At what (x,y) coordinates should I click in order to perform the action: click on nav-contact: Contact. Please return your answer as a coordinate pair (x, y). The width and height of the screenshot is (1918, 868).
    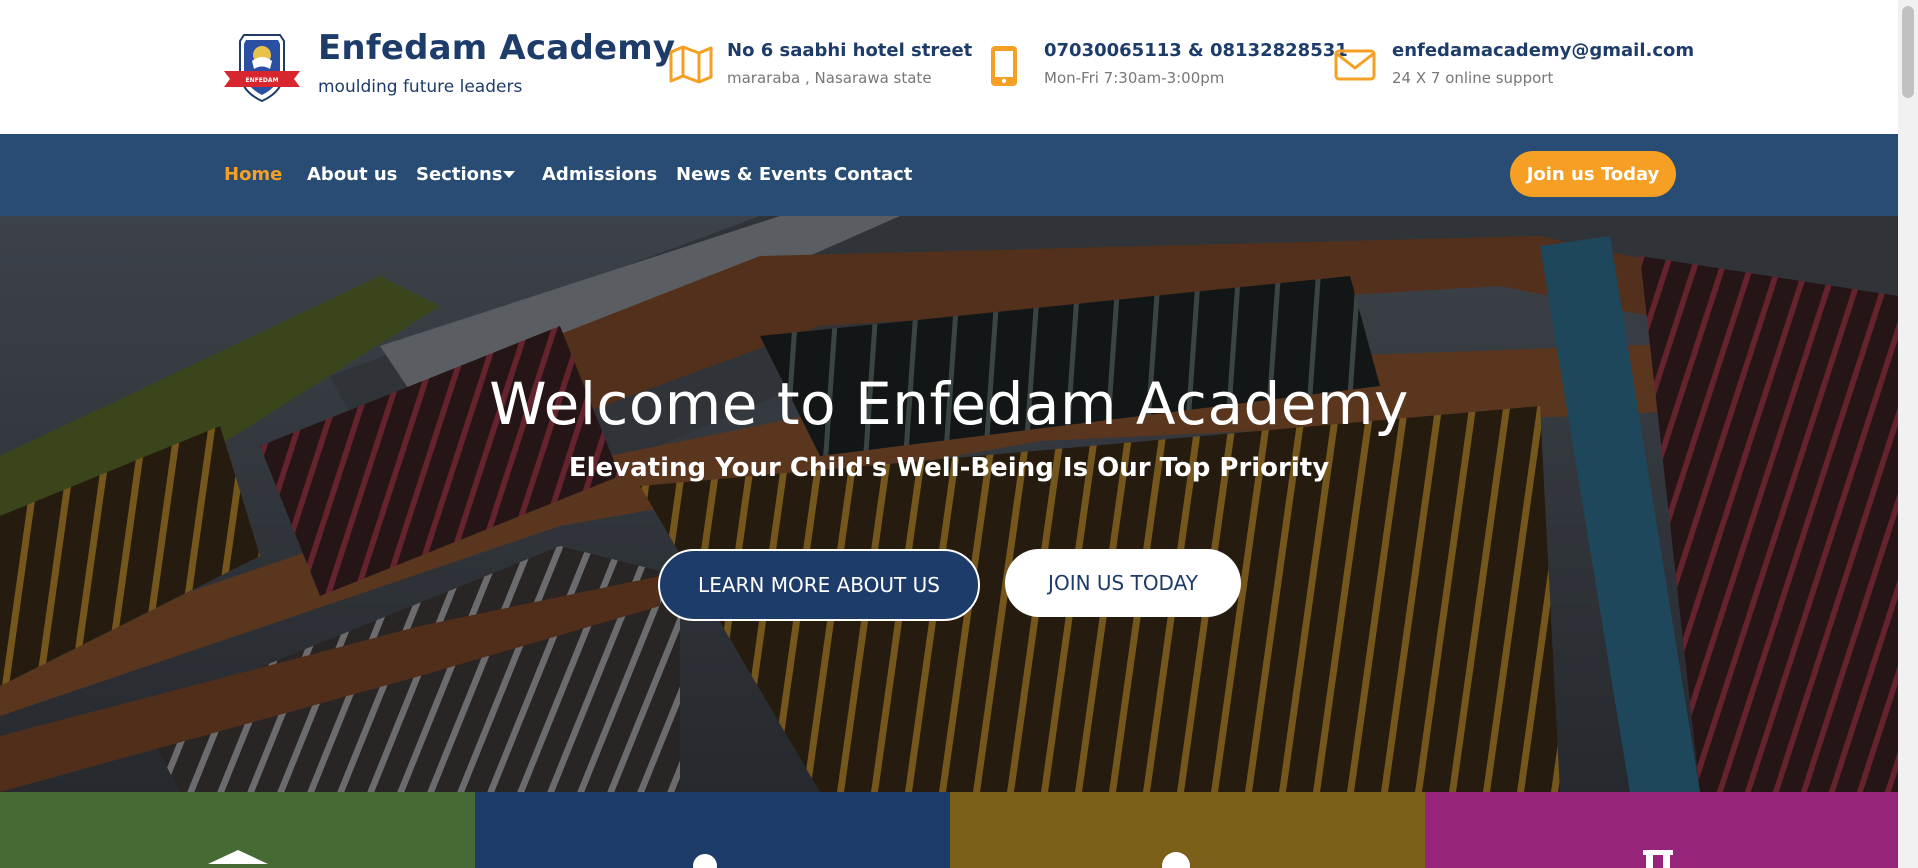
    Looking at the image, I should click on (873, 174).